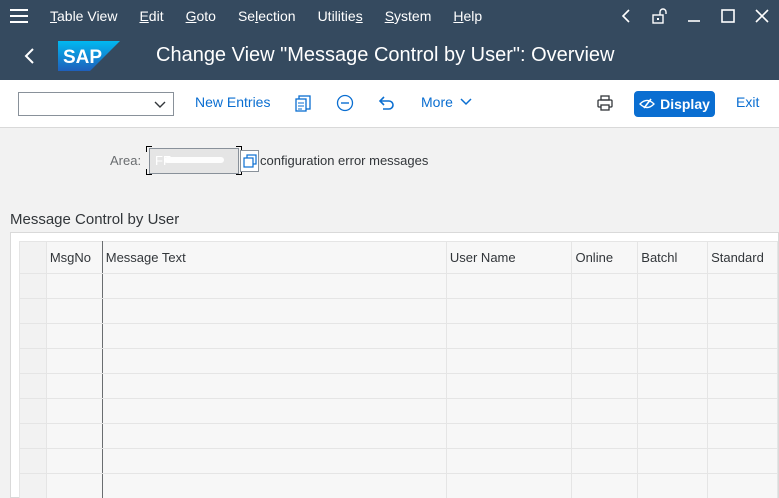 The width and height of the screenshot is (779, 498). I want to click on more-button: More, so click(447, 102).